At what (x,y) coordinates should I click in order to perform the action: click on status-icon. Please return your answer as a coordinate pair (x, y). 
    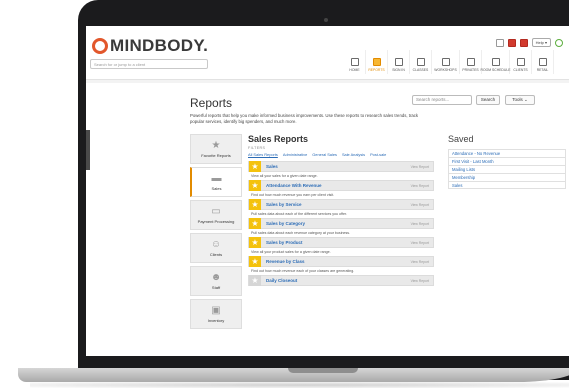
    Looking at the image, I should click on (559, 42).